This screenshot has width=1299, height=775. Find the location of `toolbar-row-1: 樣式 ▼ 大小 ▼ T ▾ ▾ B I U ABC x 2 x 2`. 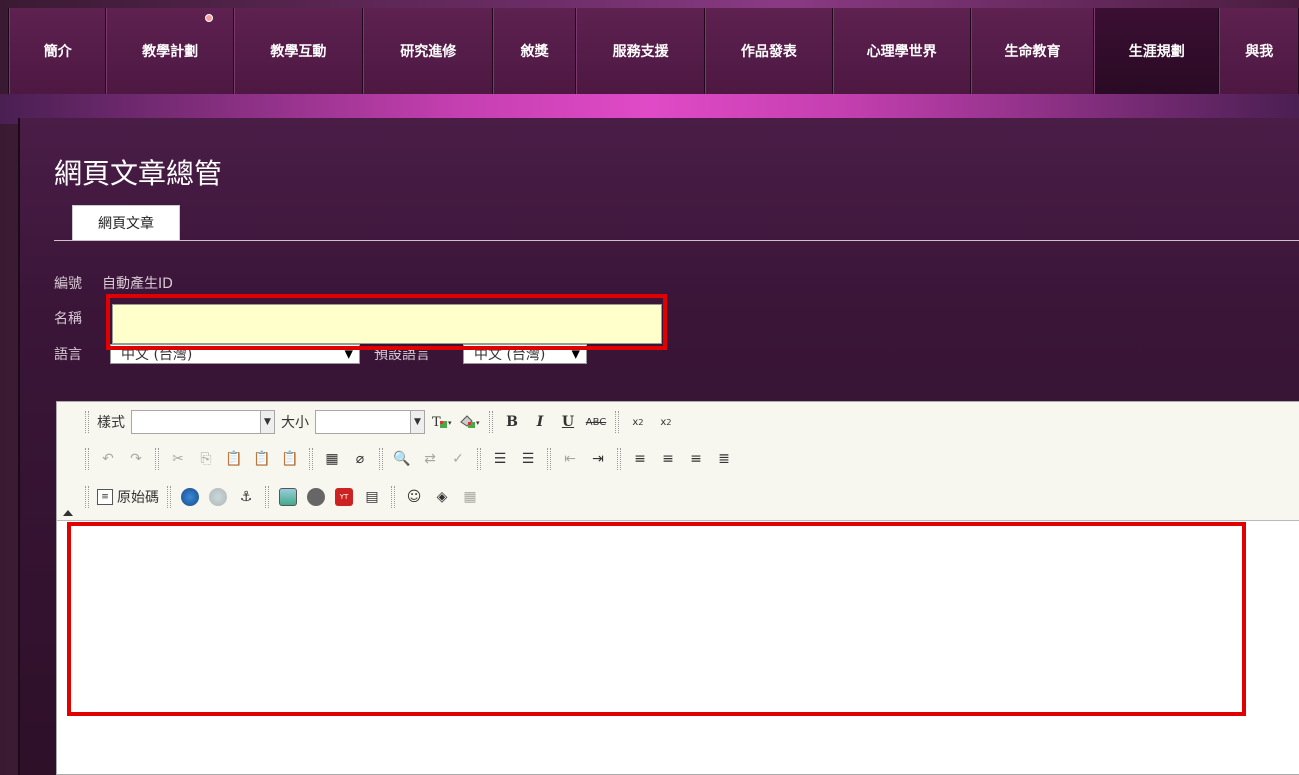

toolbar-row-1: 樣式 ▼ 大小 ▼ T ▾ ▾ B I U ABC x 2 x 2 is located at coordinates (380, 422).